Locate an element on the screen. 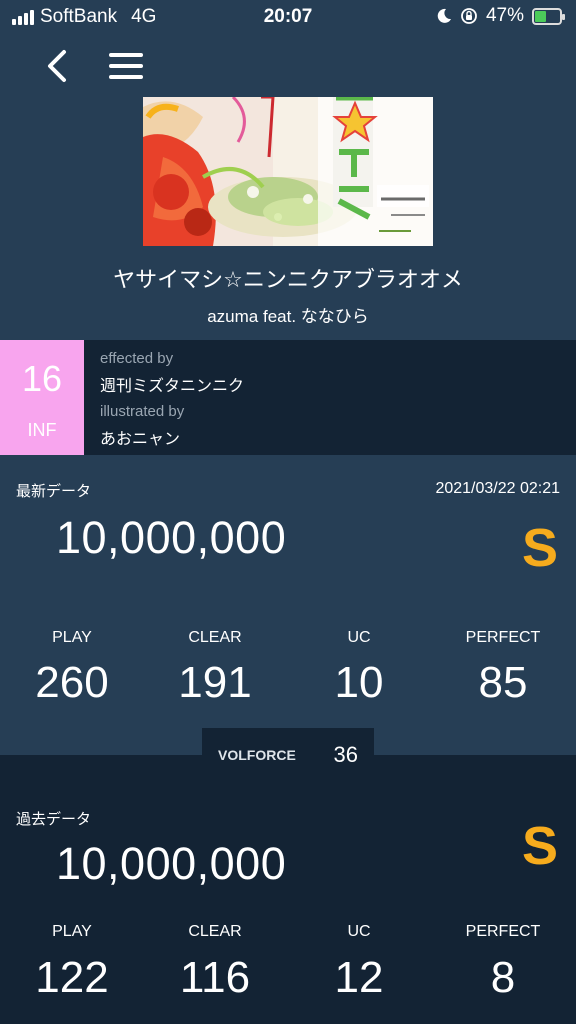 The image size is (576, 1024). illustrated-by-value: あおニャン is located at coordinates (140, 439).